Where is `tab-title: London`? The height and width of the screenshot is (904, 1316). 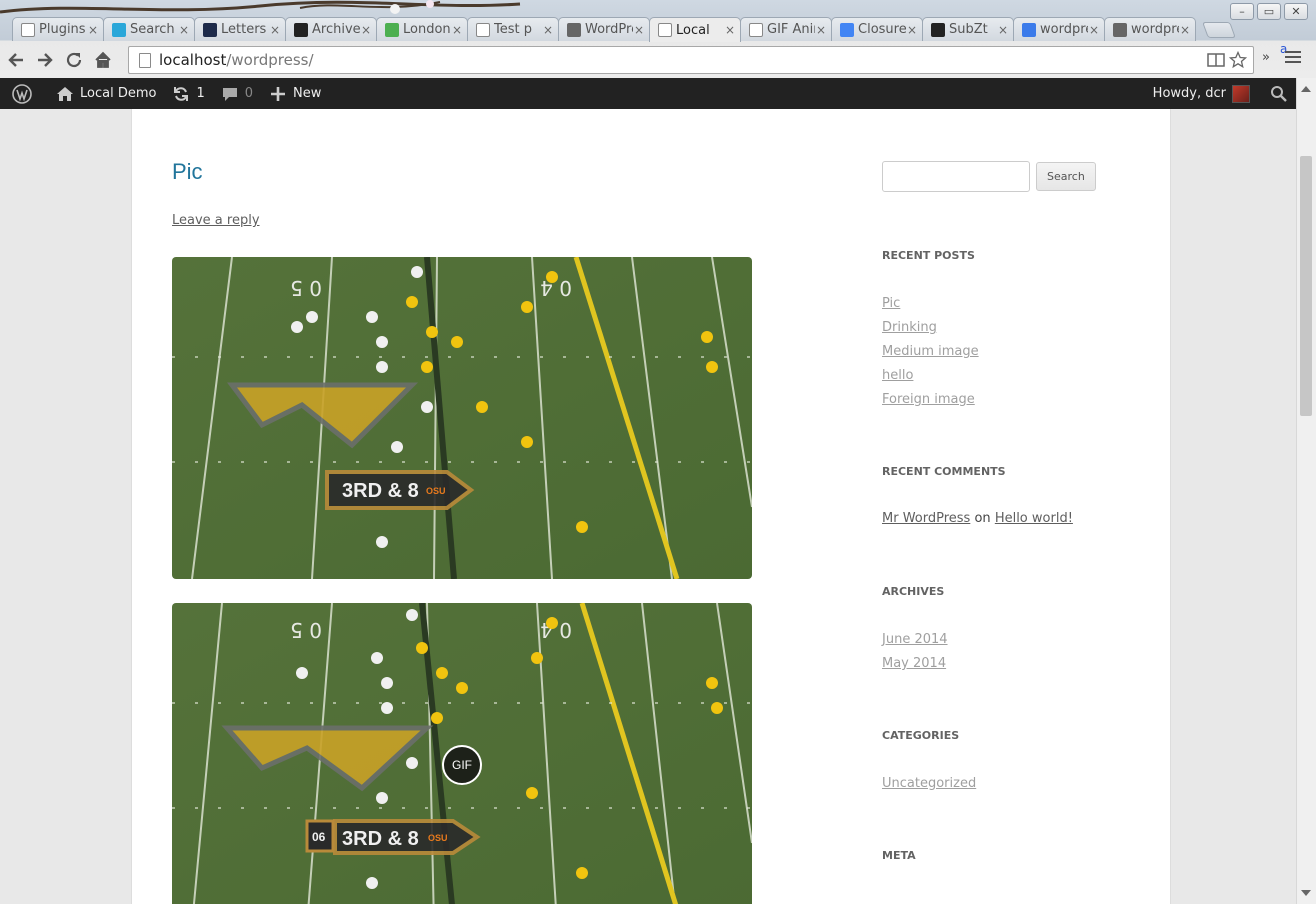
tab-title: London is located at coordinates (427, 29).